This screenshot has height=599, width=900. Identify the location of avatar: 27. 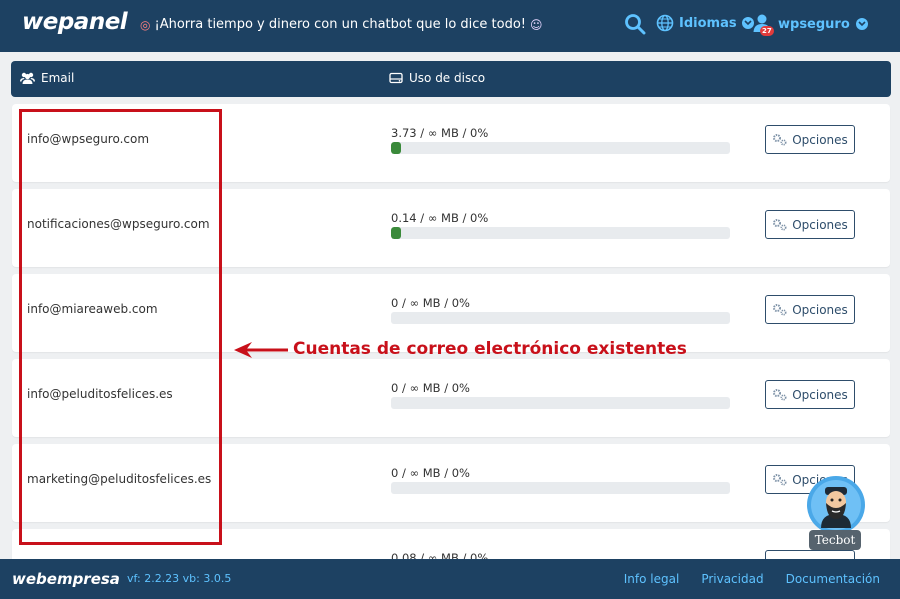
(763, 24).